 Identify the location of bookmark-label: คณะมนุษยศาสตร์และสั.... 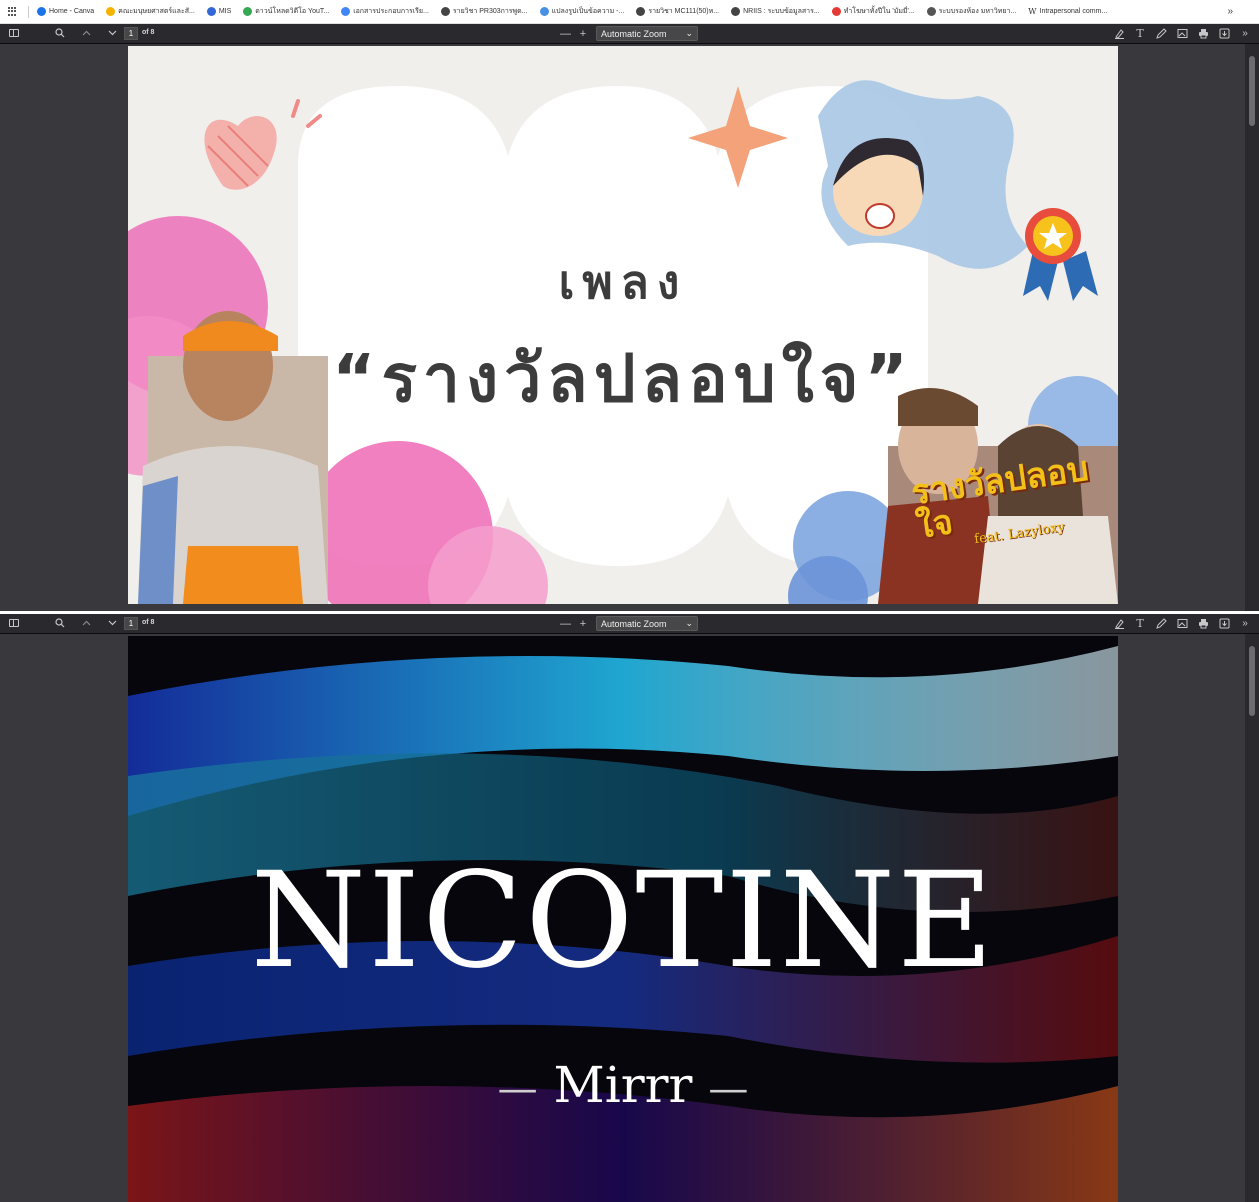
(156, 11).